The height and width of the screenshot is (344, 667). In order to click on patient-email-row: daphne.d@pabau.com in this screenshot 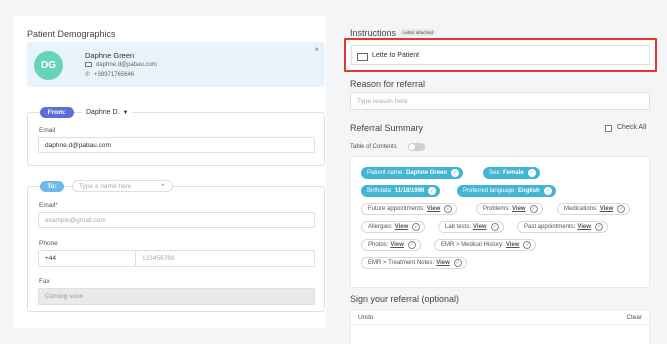, I will do `click(121, 65)`.